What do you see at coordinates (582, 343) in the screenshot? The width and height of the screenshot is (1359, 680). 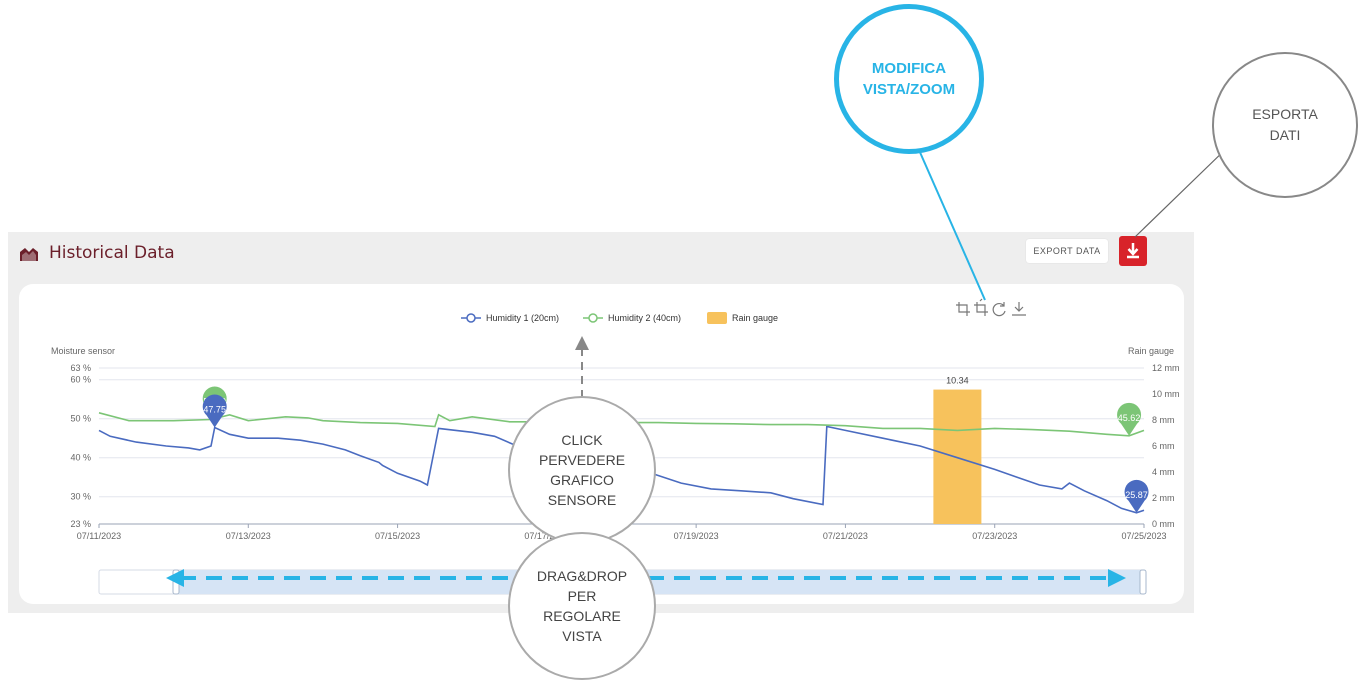 I see `click-arrowhead` at bounding box center [582, 343].